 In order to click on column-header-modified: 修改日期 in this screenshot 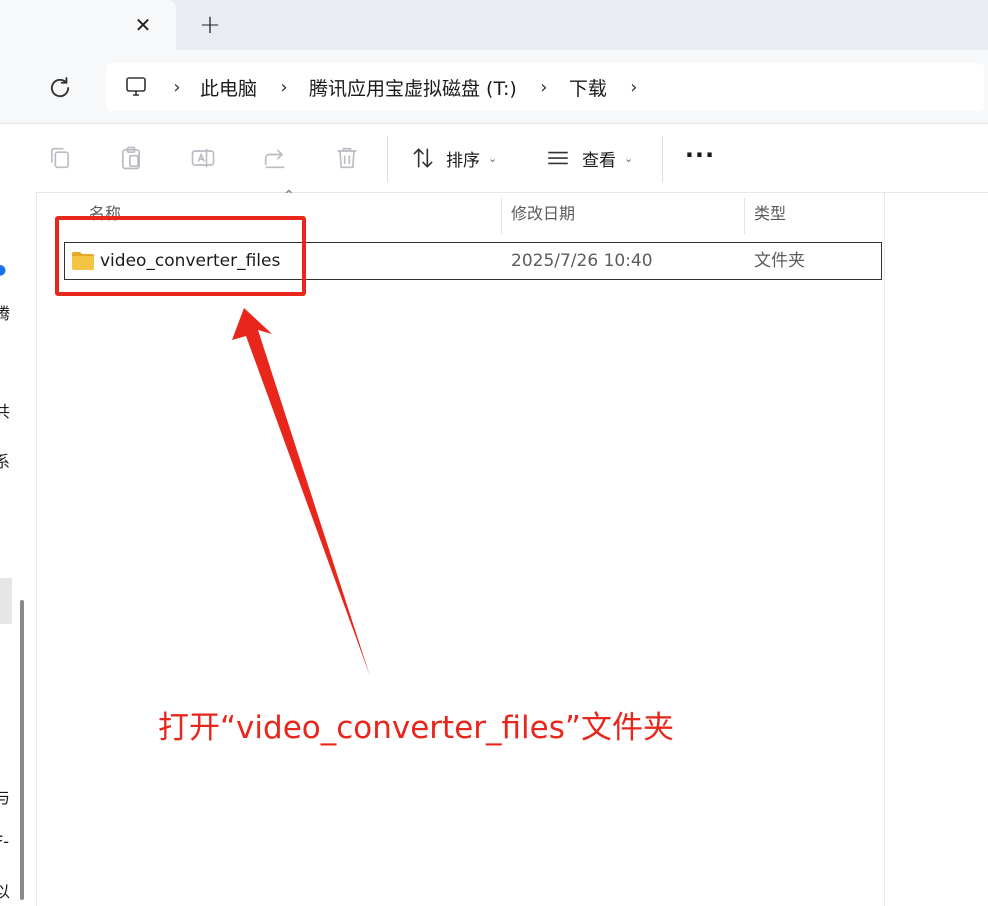, I will do `click(543, 214)`.